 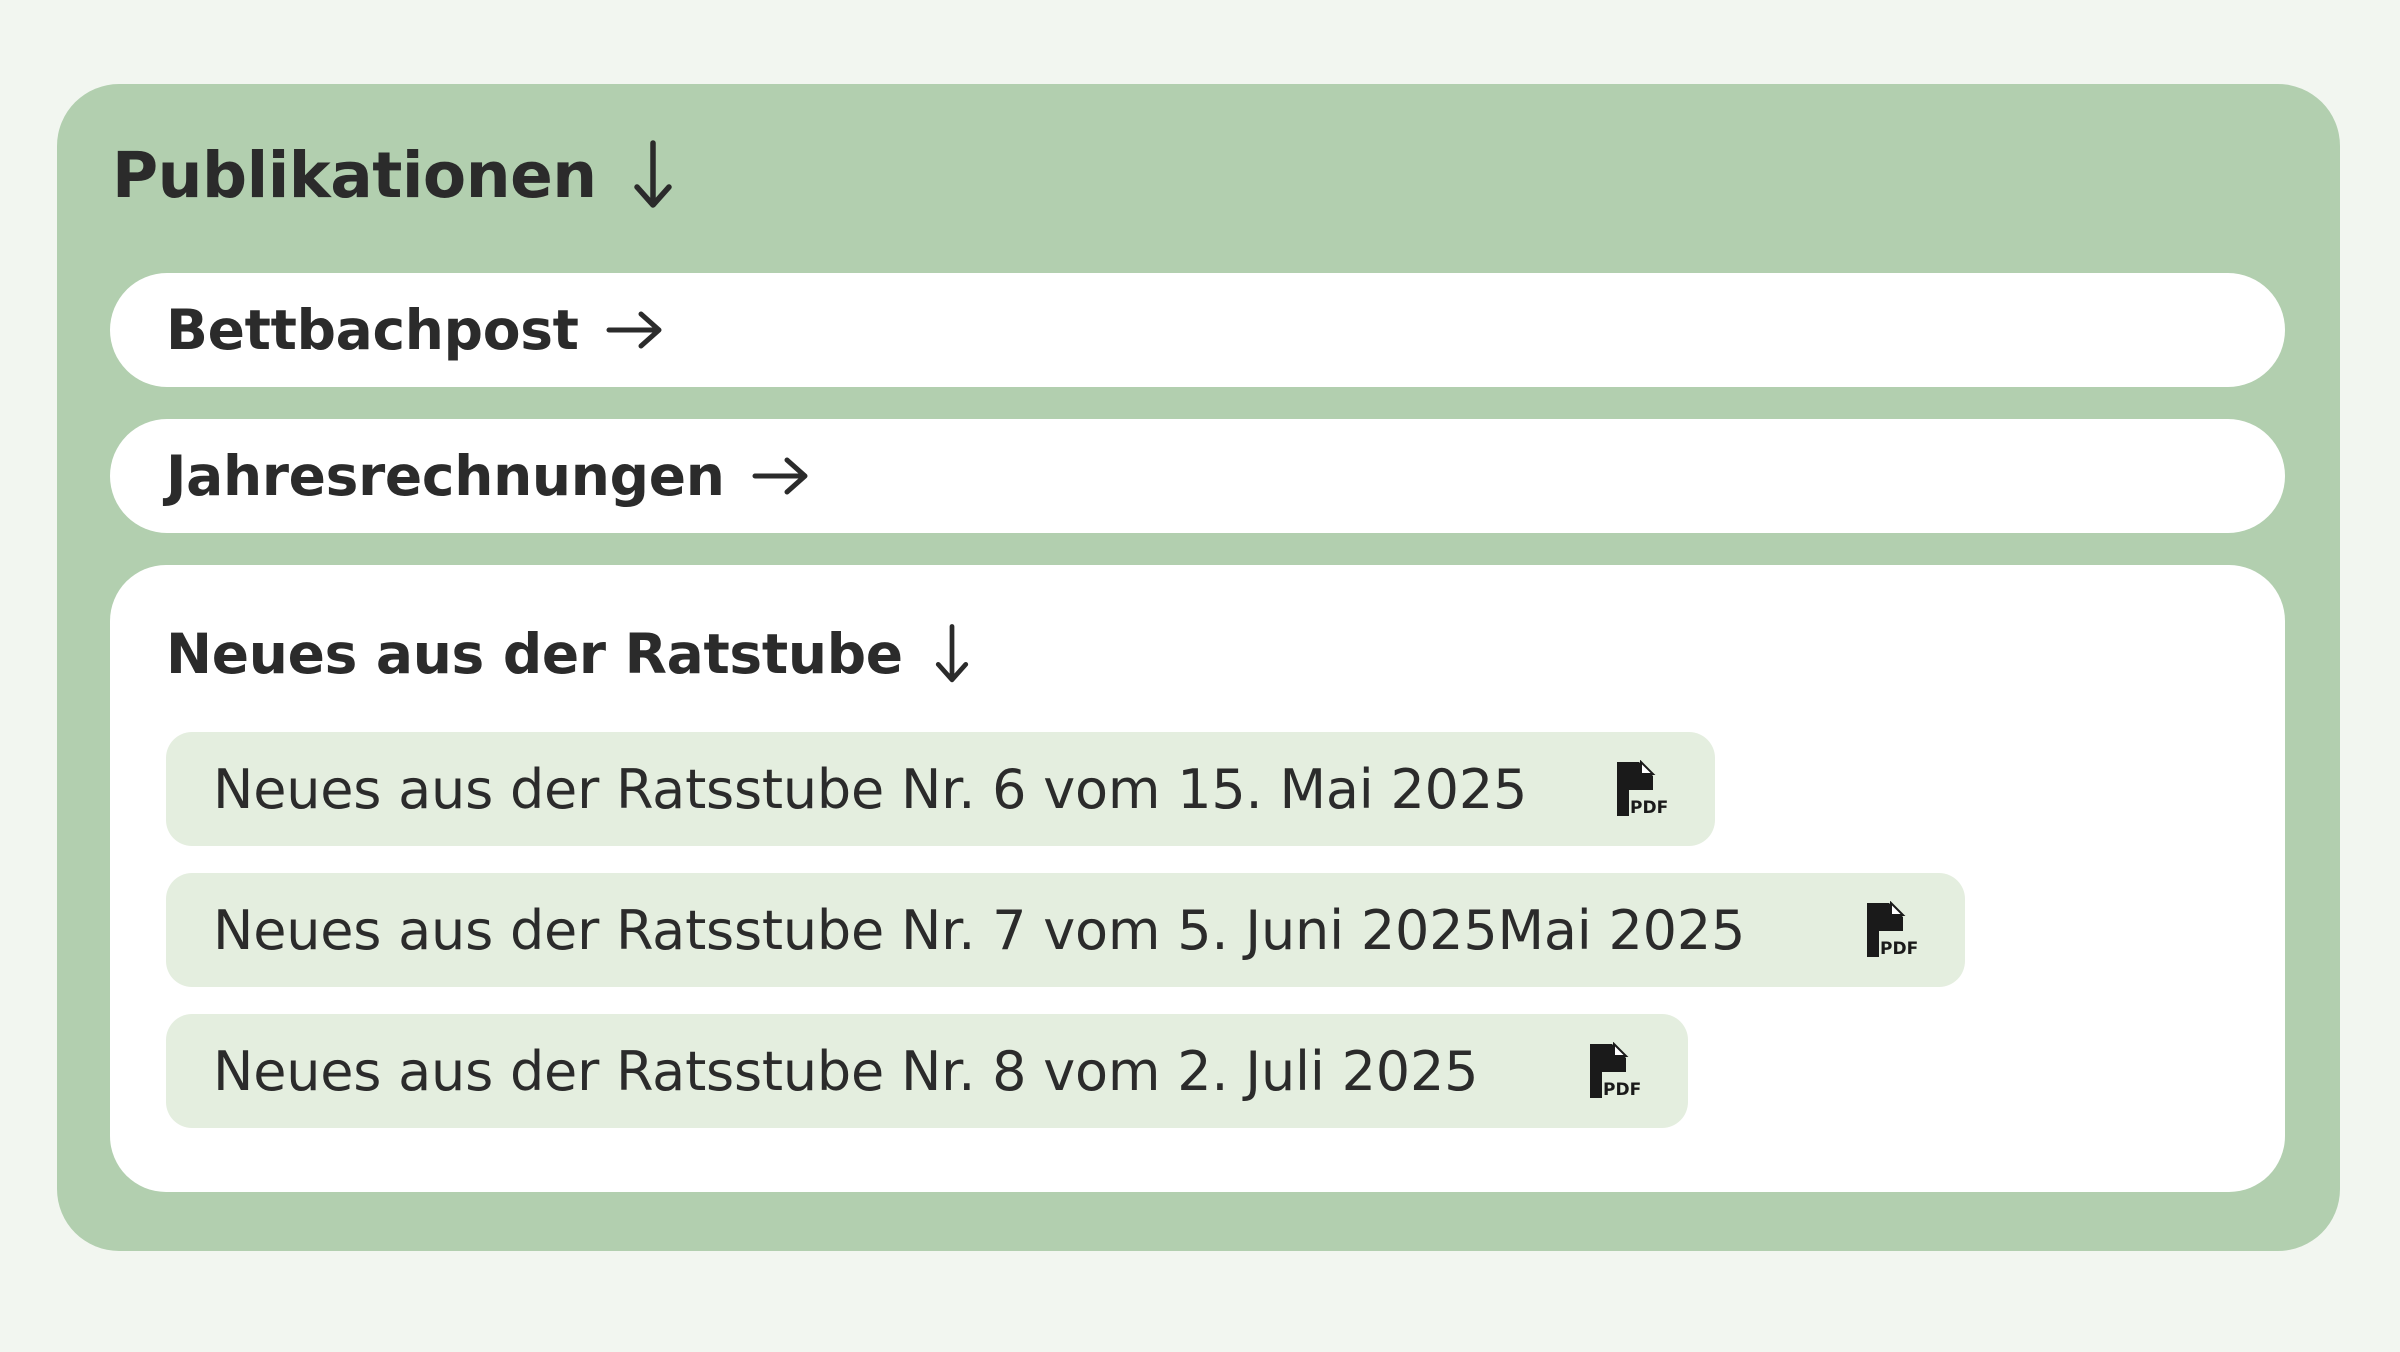 I want to click on ratstube-section-heading: Neues aus der Ratstube, so click(x=568, y=654).